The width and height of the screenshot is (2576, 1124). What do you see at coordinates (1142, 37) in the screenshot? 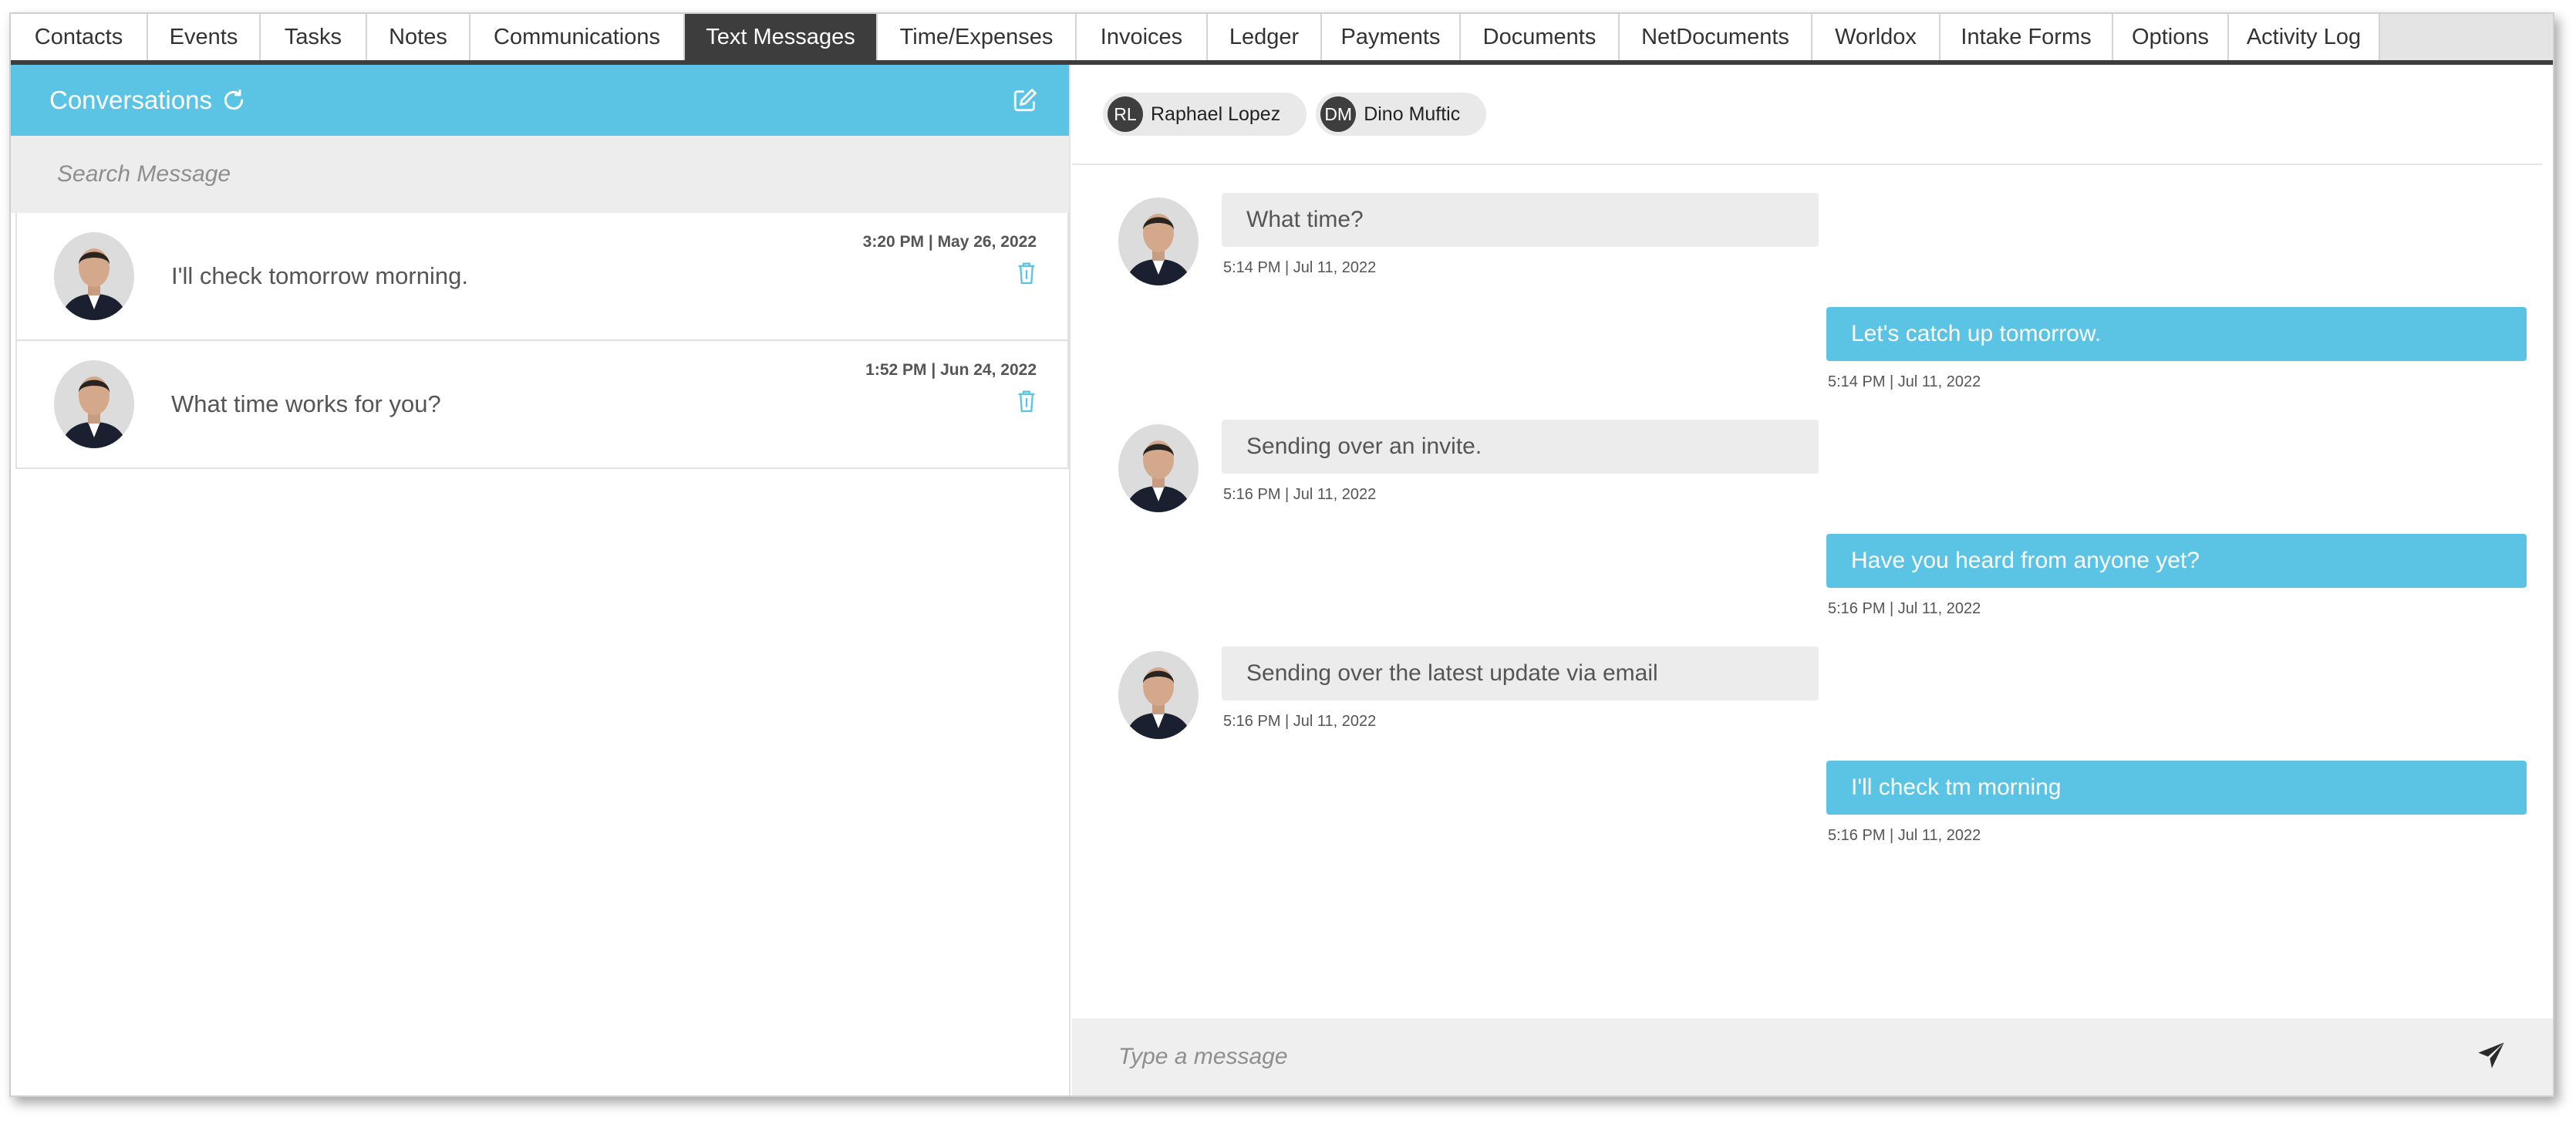
I see `tab-invoices: Invoices` at bounding box center [1142, 37].